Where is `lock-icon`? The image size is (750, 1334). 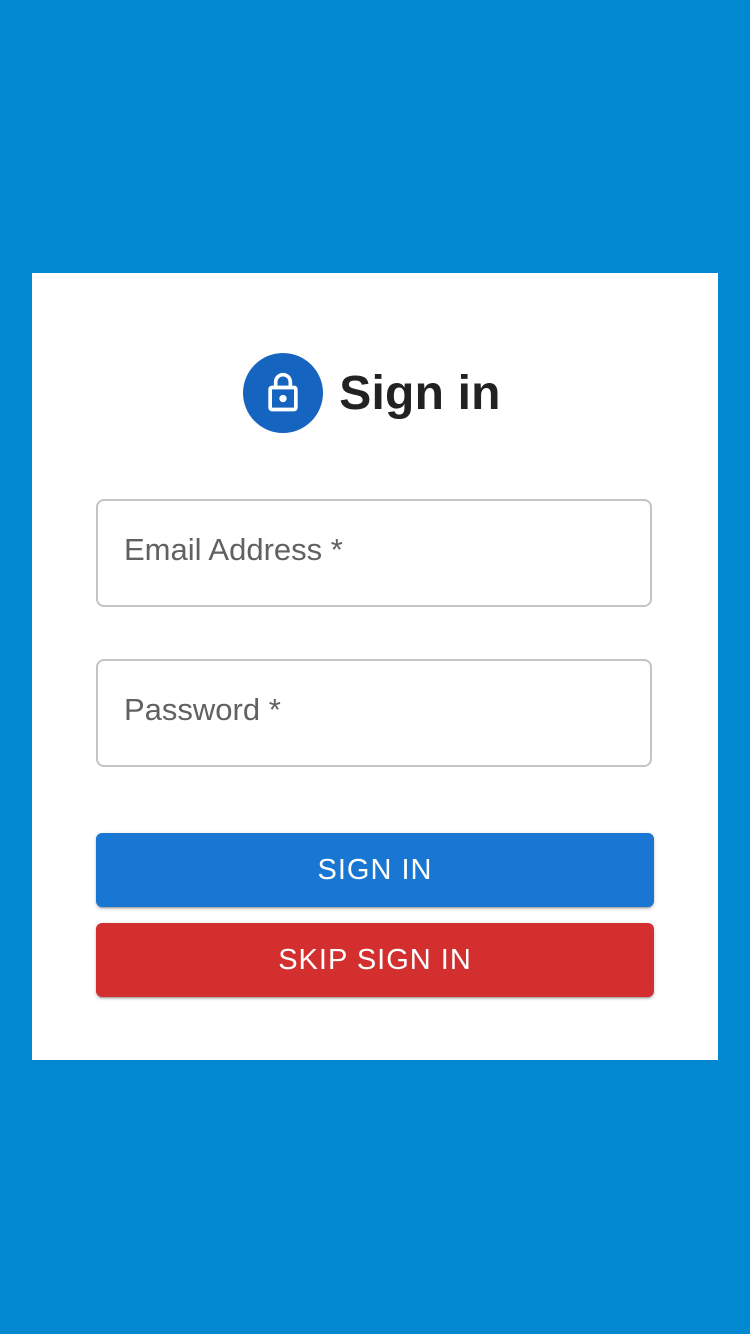
lock-icon is located at coordinates (283, 392).